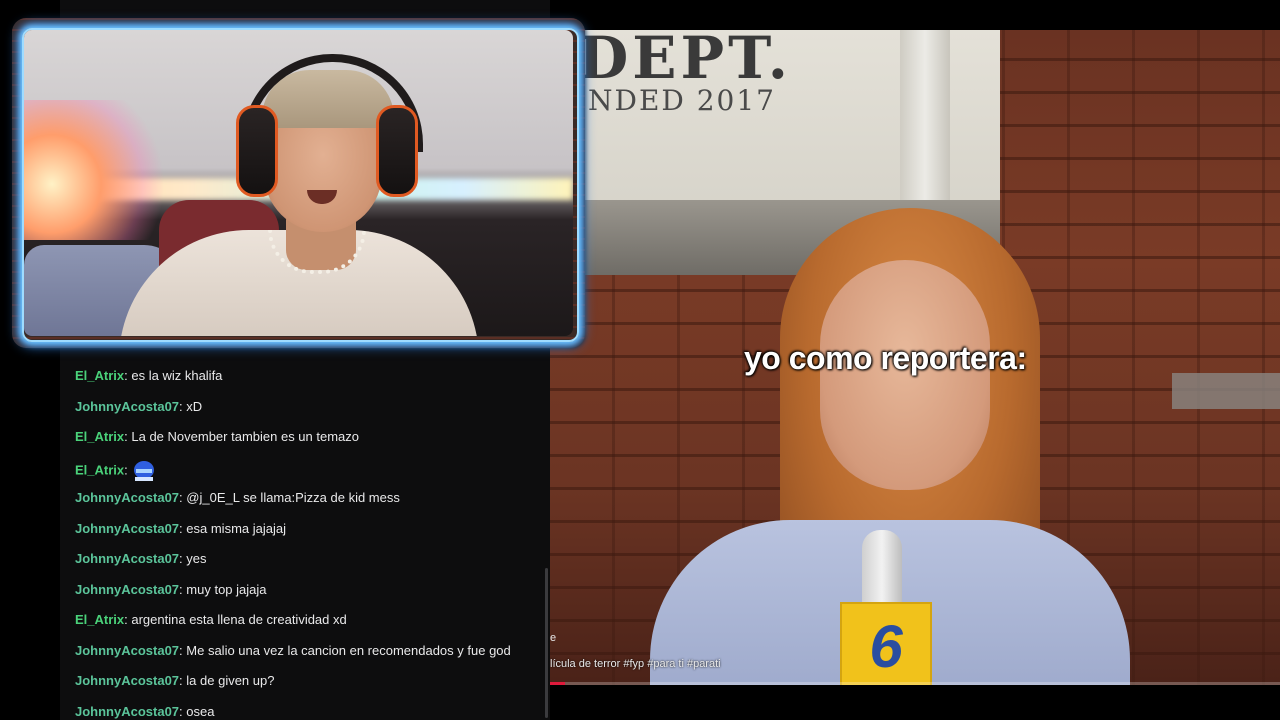 The height and width of the screenshot is (720, 1280). What do you see at coordinates (177, 375) in the screenshot?
I see `chat-message-text: es la wiz khalifa` at bounding box center [177, 375].